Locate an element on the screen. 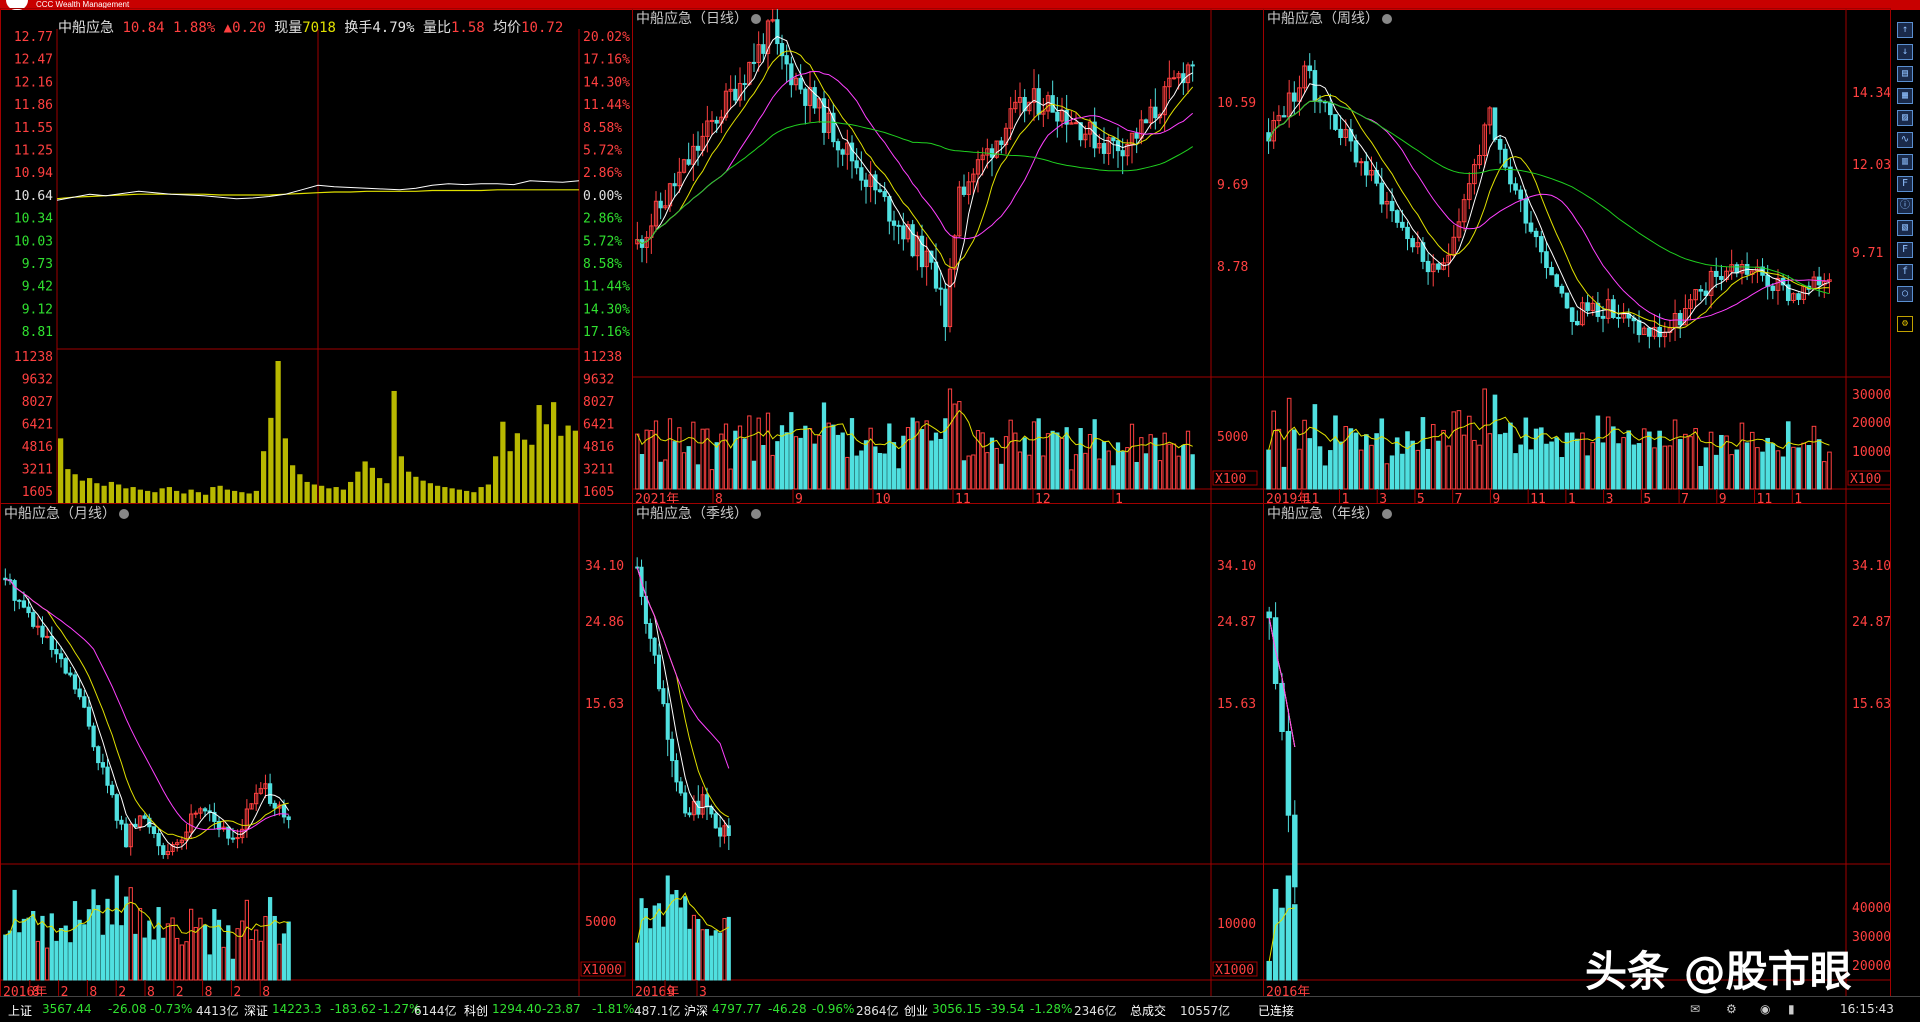 The height and width of the screenshot is (1022, 1920). line-icon: ▨ is located at coordinates (1905, 118).